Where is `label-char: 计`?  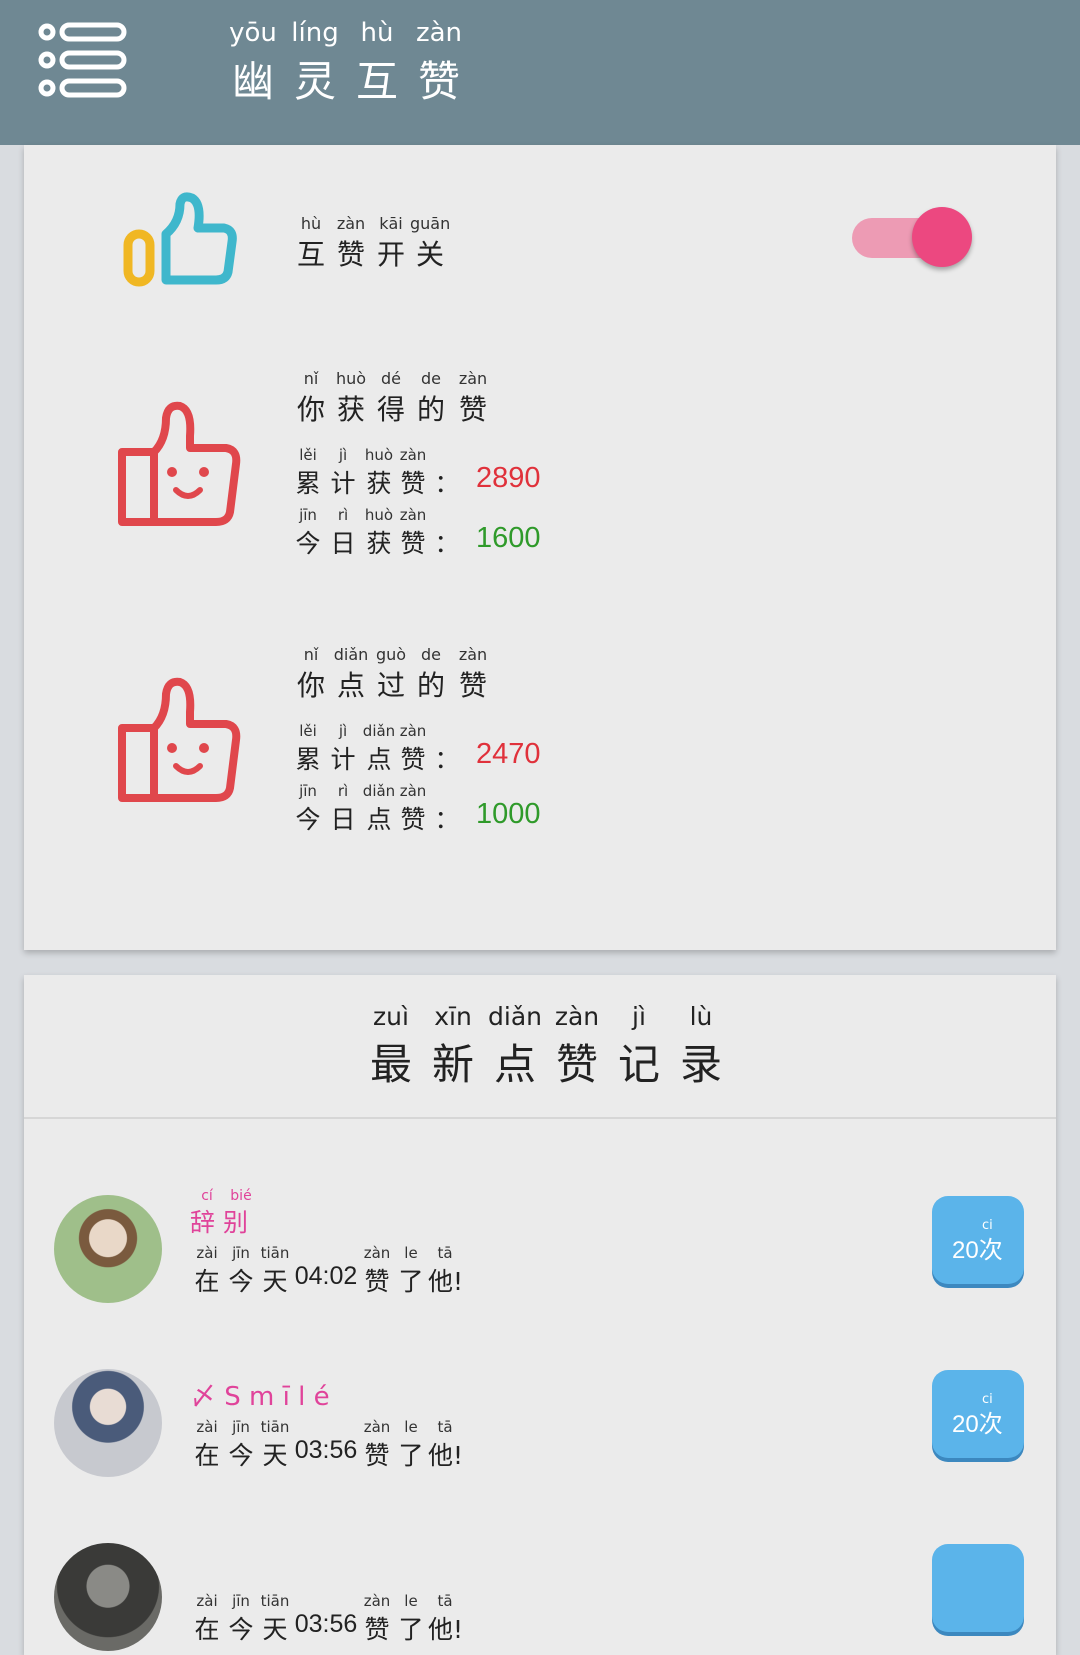 label-char: 计 is located at coordinates (343, 483).